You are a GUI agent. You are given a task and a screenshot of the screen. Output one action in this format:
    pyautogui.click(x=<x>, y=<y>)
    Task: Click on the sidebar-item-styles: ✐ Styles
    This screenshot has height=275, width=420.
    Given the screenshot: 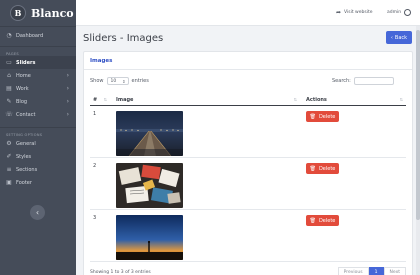 What is the action you would take?
    pyautogui.click(x=38, y=156)
    